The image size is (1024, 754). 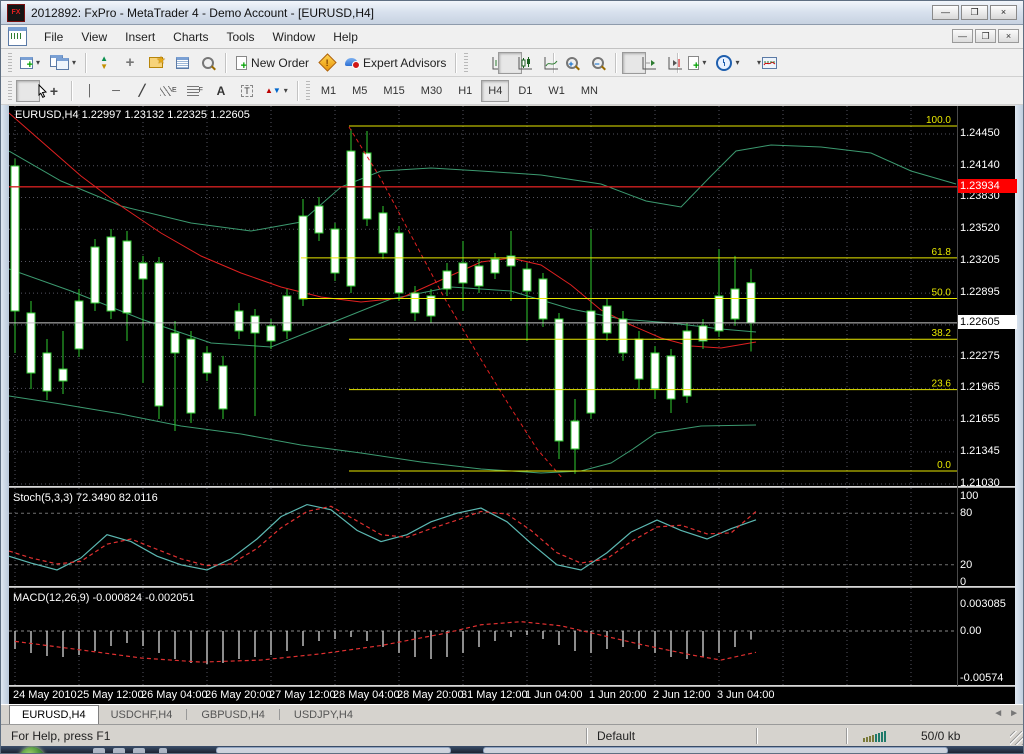 What do you see at coordinates (966, 564) in the screenshot?
I see `axis-label: 20` at bounding box center [966, 564].